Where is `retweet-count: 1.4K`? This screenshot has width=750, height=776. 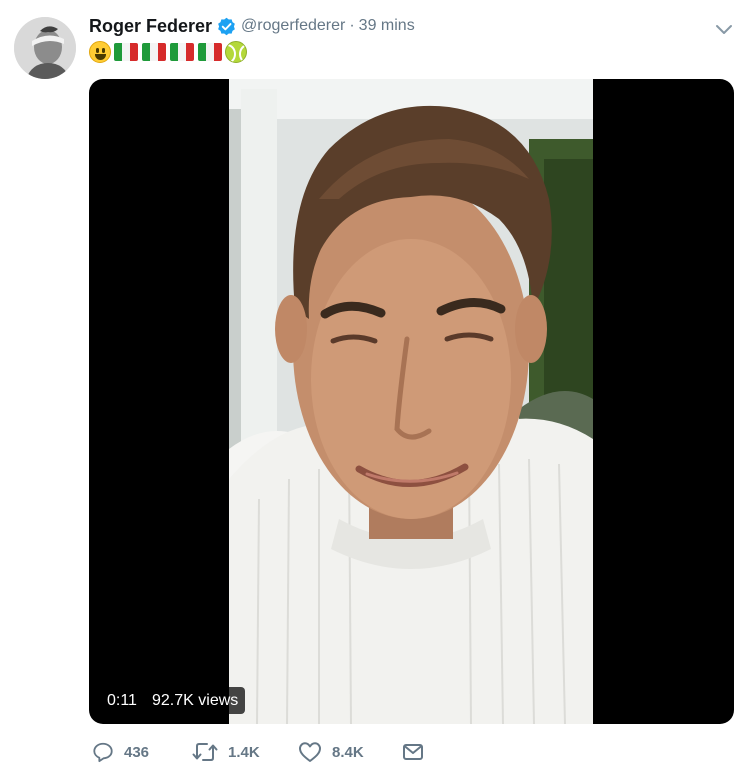
retweet-count: 1.4K is located at coordinates (244, 752).